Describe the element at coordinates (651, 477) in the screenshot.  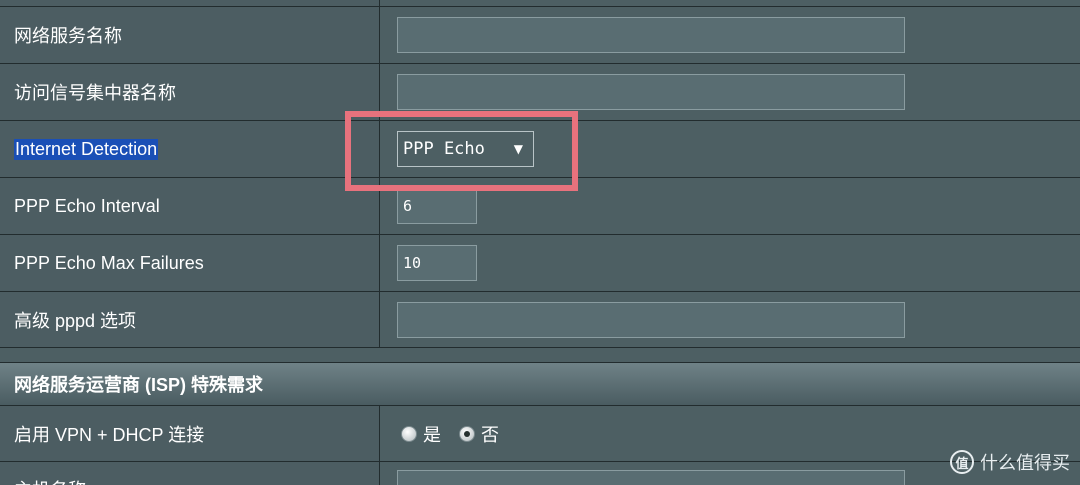
I see `host-name-input` at that location.